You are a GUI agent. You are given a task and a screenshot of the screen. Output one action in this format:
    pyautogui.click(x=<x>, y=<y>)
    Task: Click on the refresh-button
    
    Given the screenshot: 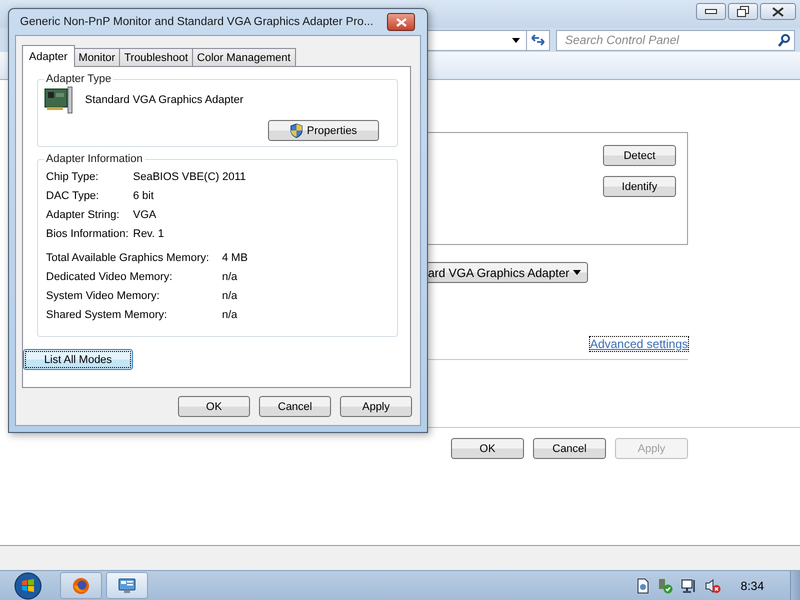 What is the action you would take?
    pyautogui.click(x=538, y=40)
    